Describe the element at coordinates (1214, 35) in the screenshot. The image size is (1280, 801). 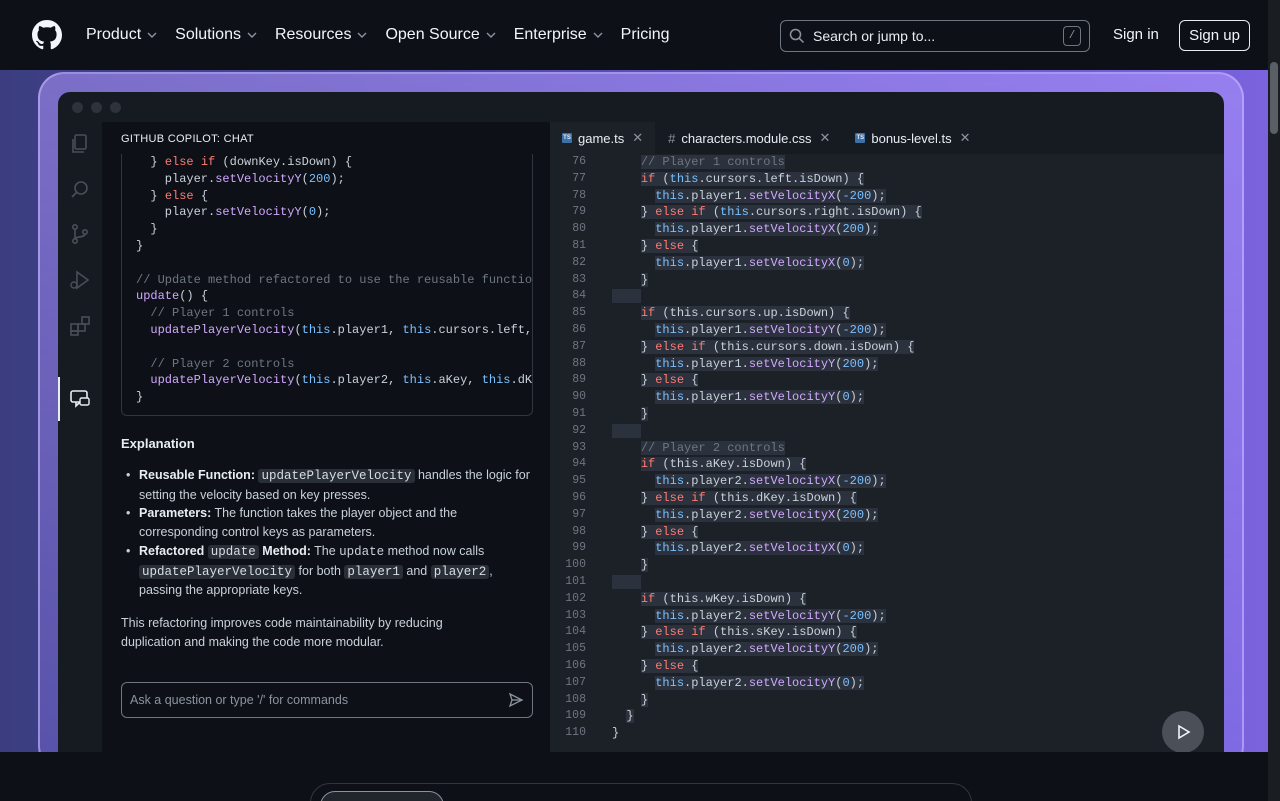
I see `sign-up-button: Sign up` at that location.